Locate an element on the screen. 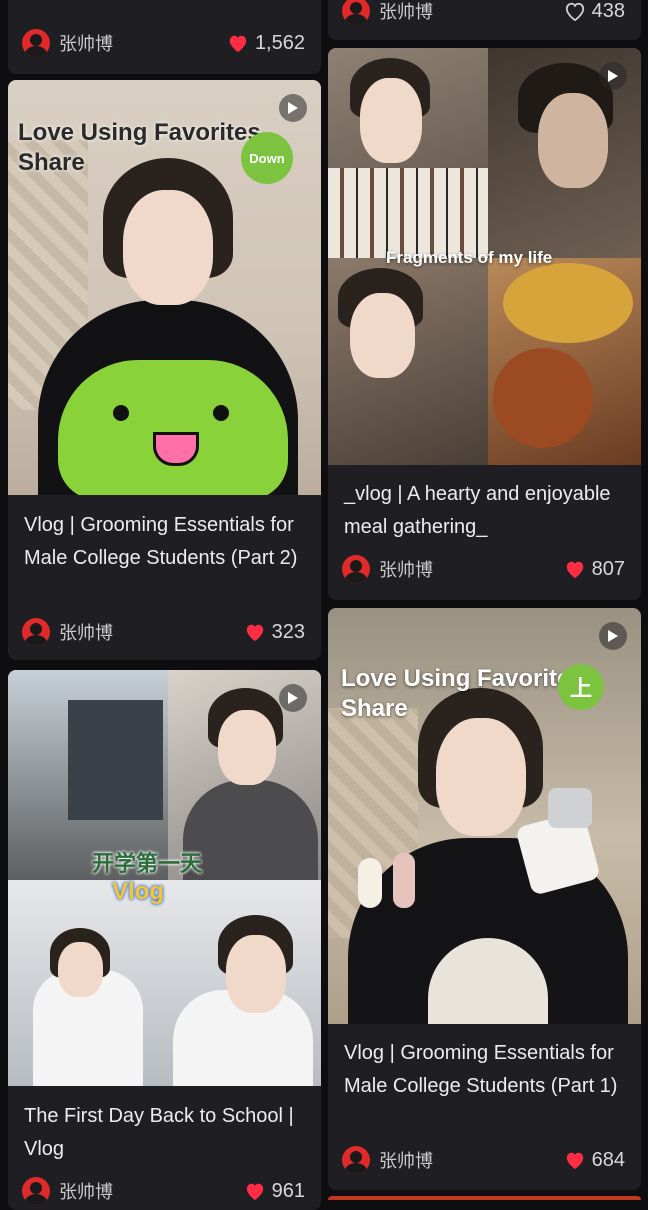 The image size is (648, 1210). like-button: 323 is located at coordinates (274, 632).